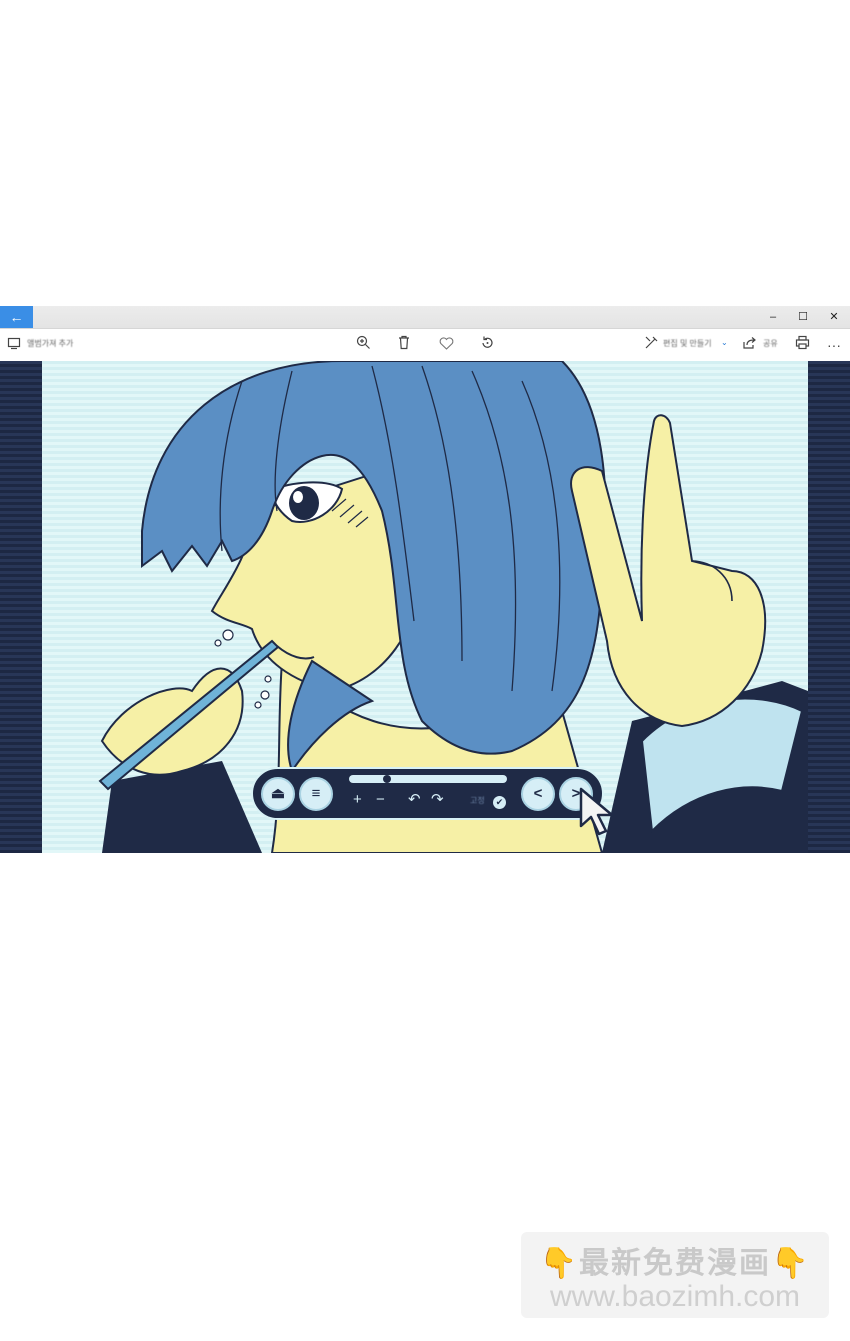 This screenshot has height=1341, width=850. Describe the element at coordinates (425, 344) in the screenshot. I see `viewer-toolbar: 앨범가져 추가 편집 및 만들기 ⌄ 공유 ···` at that location.